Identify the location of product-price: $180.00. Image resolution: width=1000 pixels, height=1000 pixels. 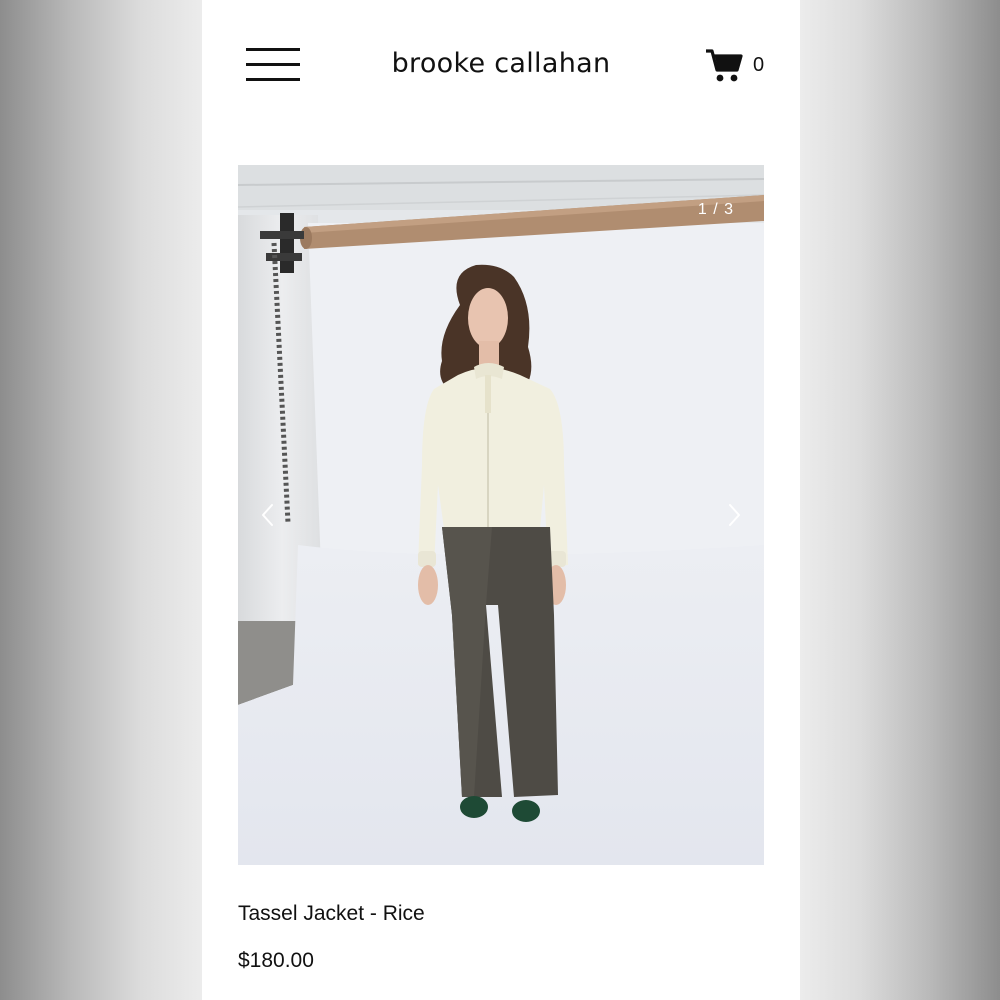
(276, 960).